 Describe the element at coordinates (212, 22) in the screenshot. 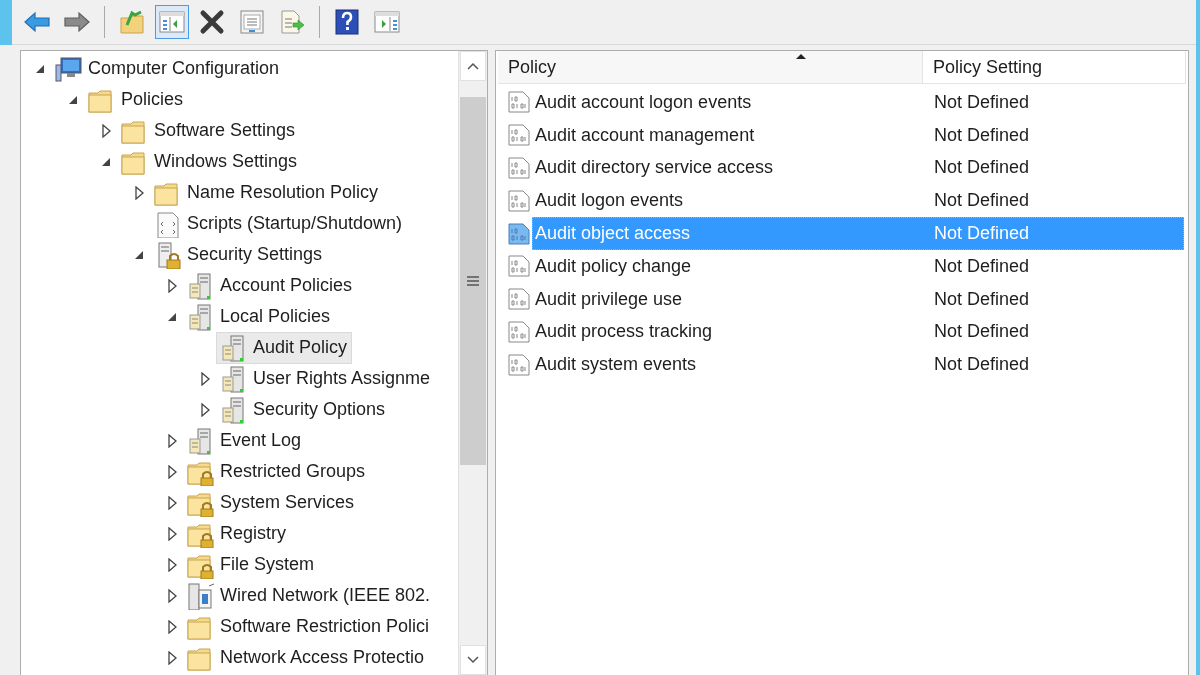

I see `delete-icon` at that location.